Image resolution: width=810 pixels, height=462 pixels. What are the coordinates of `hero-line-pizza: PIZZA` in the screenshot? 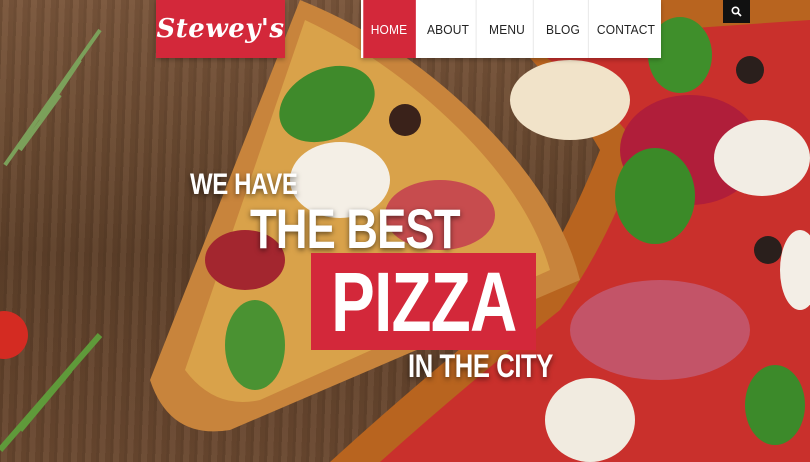 It's located at (423, 301).